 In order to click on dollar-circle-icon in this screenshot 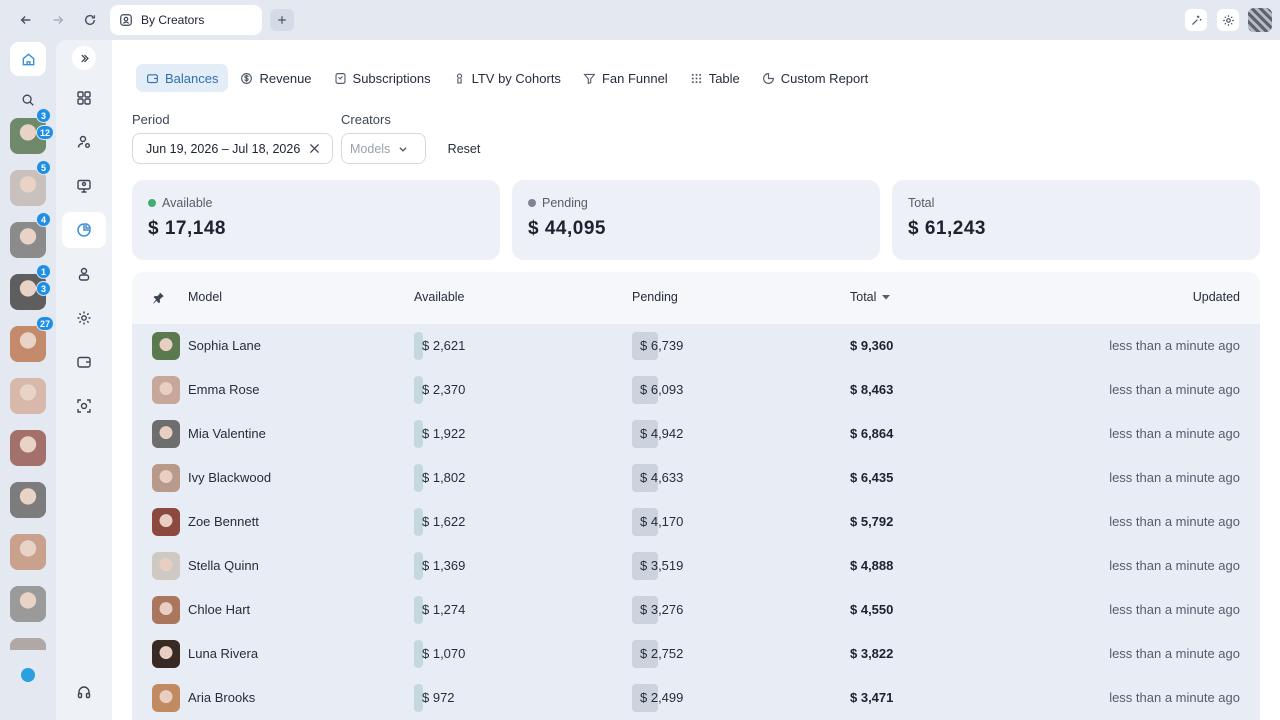, I will do `click(246, 78)`.